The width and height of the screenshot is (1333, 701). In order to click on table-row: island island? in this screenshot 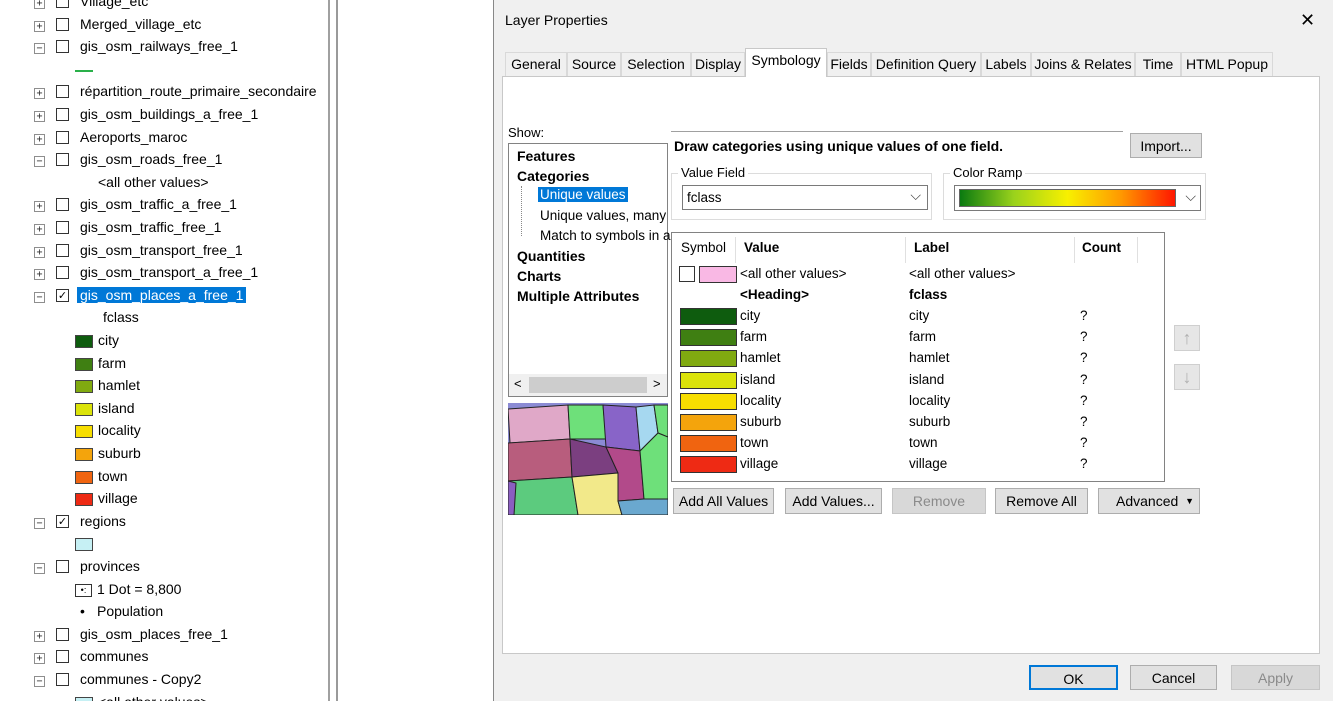, I will do `click(917, 380)`.